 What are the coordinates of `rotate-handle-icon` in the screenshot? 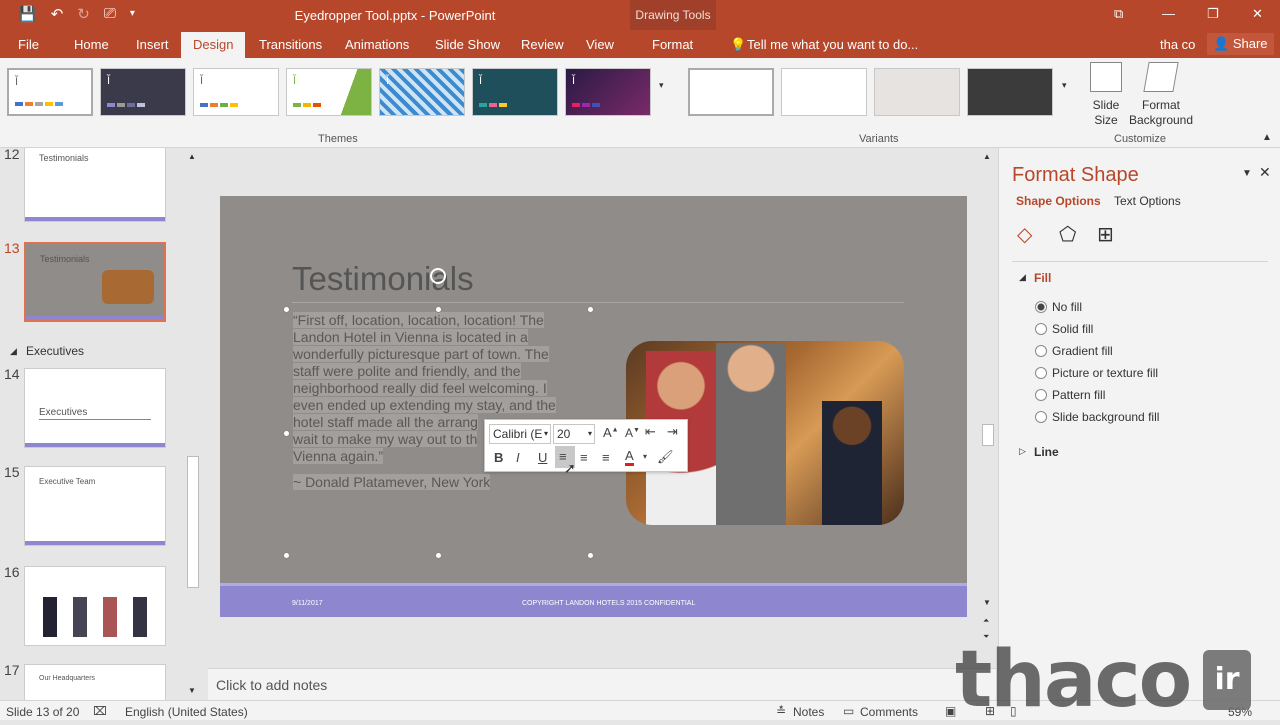 It's located at (438, 276).